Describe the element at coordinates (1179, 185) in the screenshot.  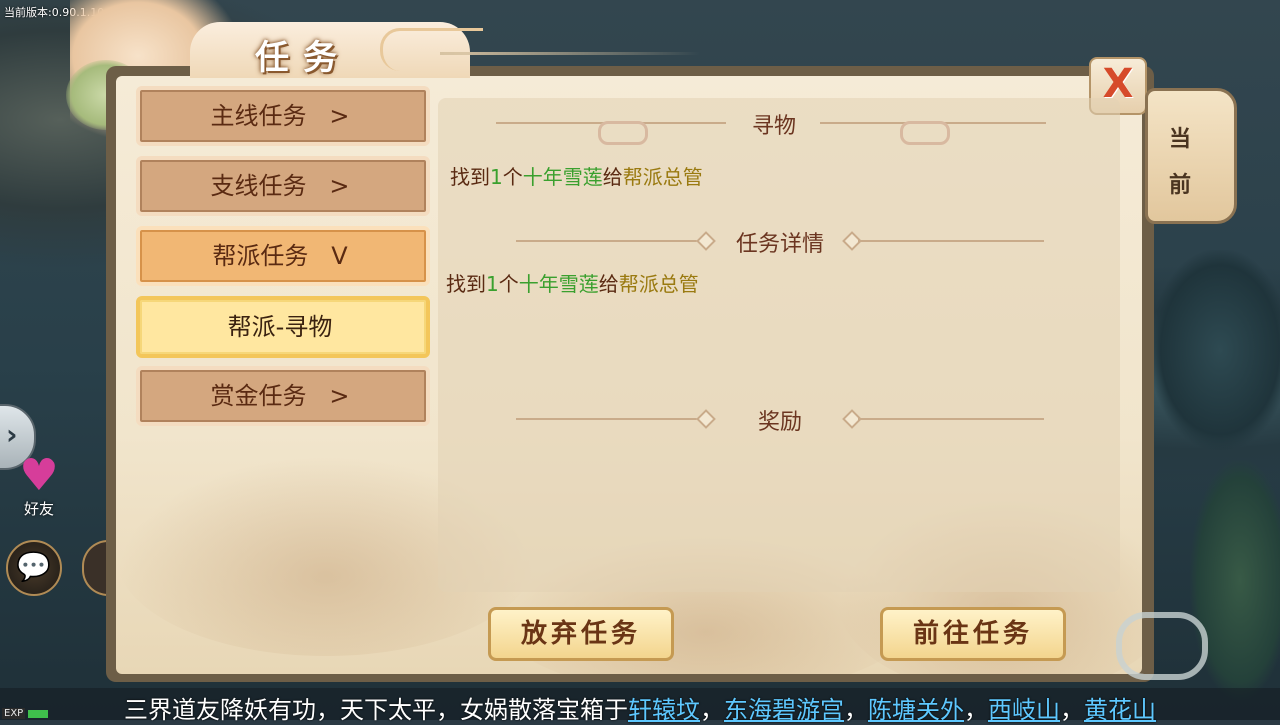
I see `tab-current-char: 前` at that location.